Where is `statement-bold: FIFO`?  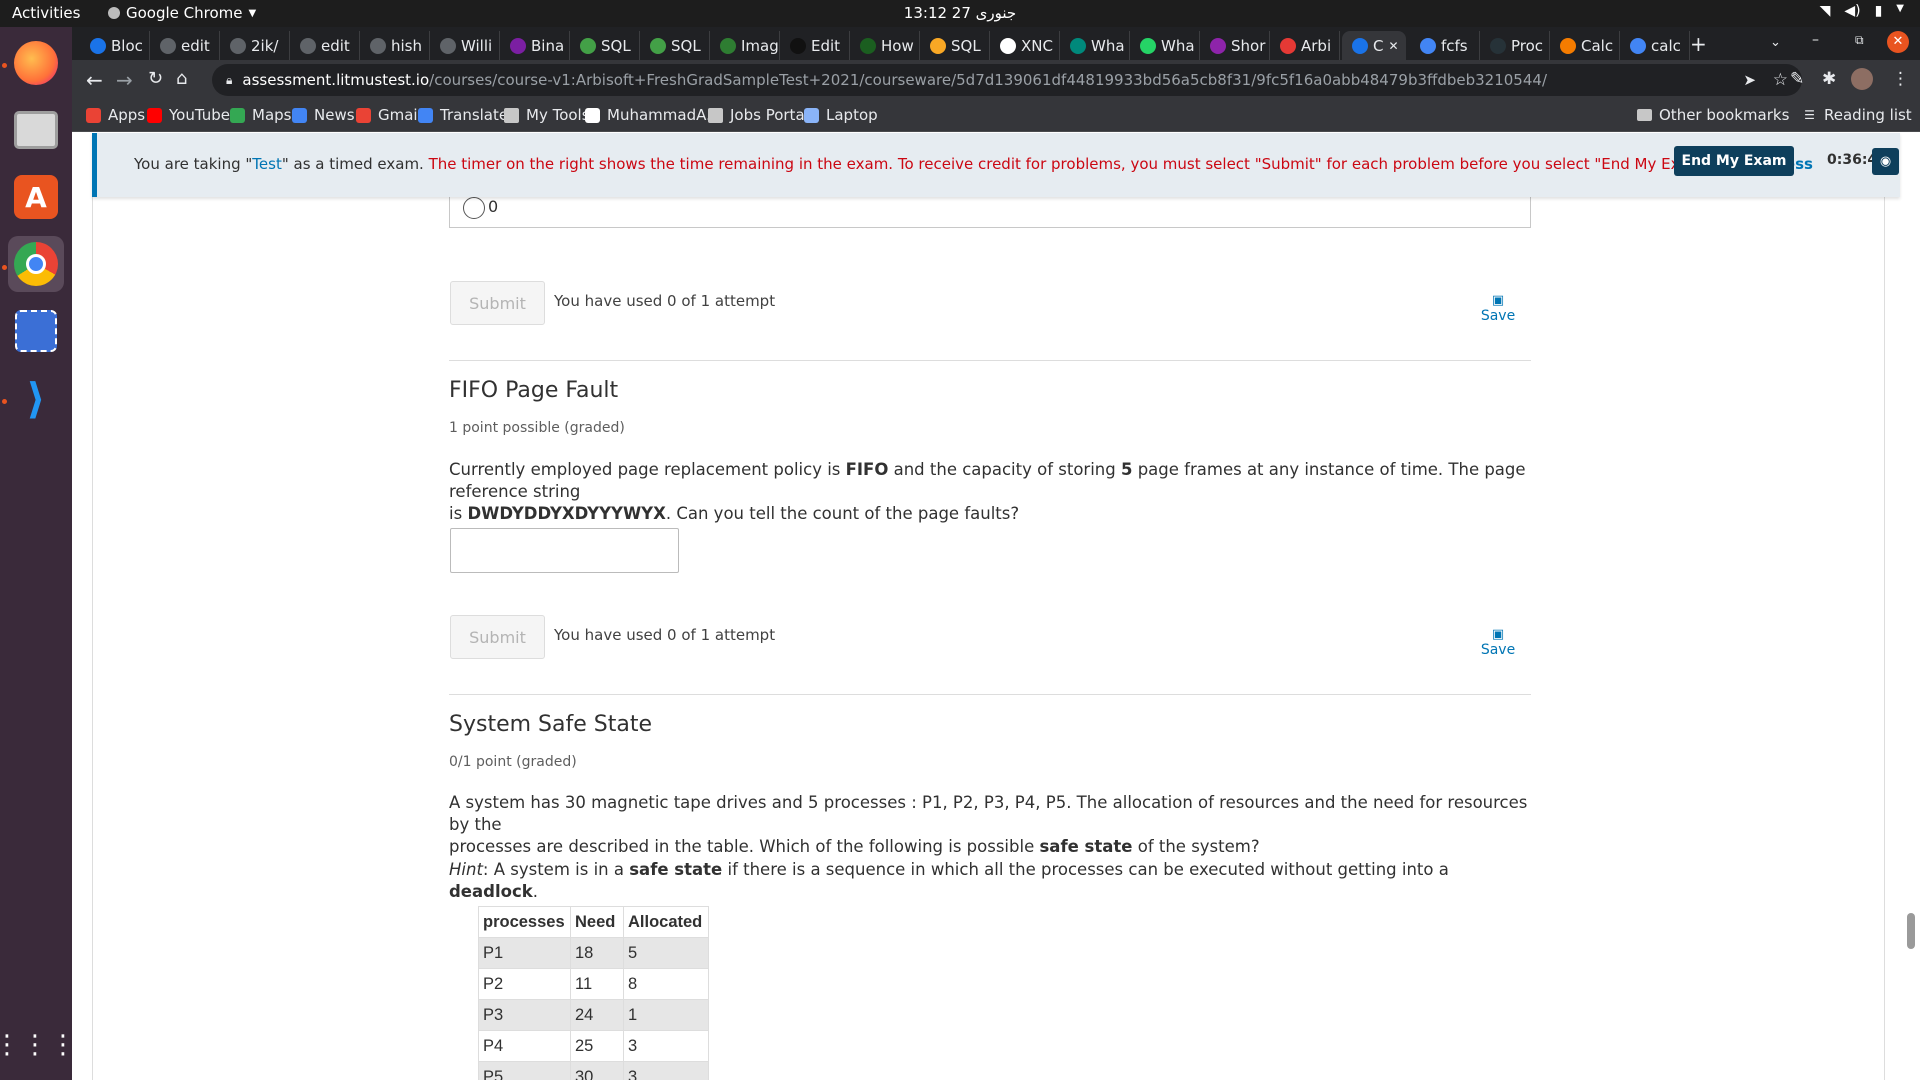 statement-bold: FIFO is located at coordinates (867, 469).